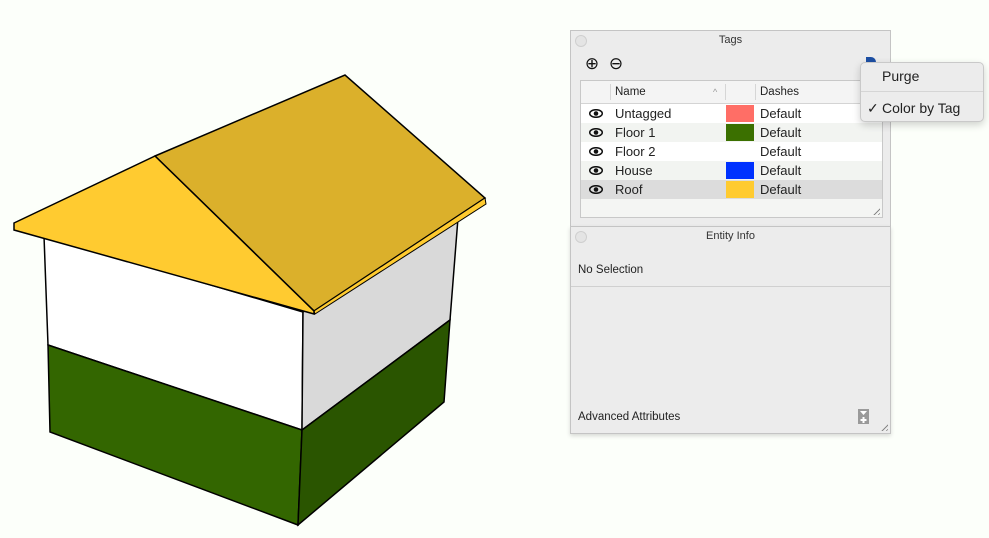 The width and height of the screenshot is (989, 538). What do you see at coordinates (731, 92) in the screenshot?
I see `tags-table-header: Name ^ Dashes` at bounding box center [731, 92].